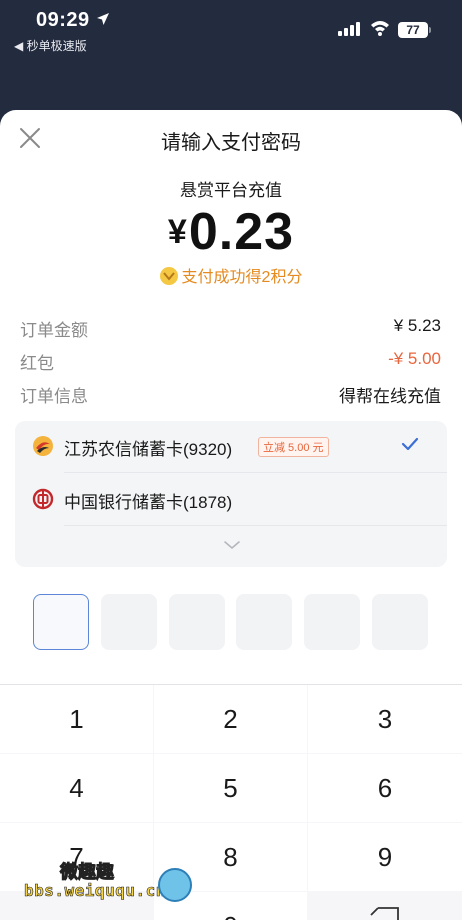 The width and height of the screenshot is (462, 920). I want to click on chevron-down-icon, so click(232, 545).